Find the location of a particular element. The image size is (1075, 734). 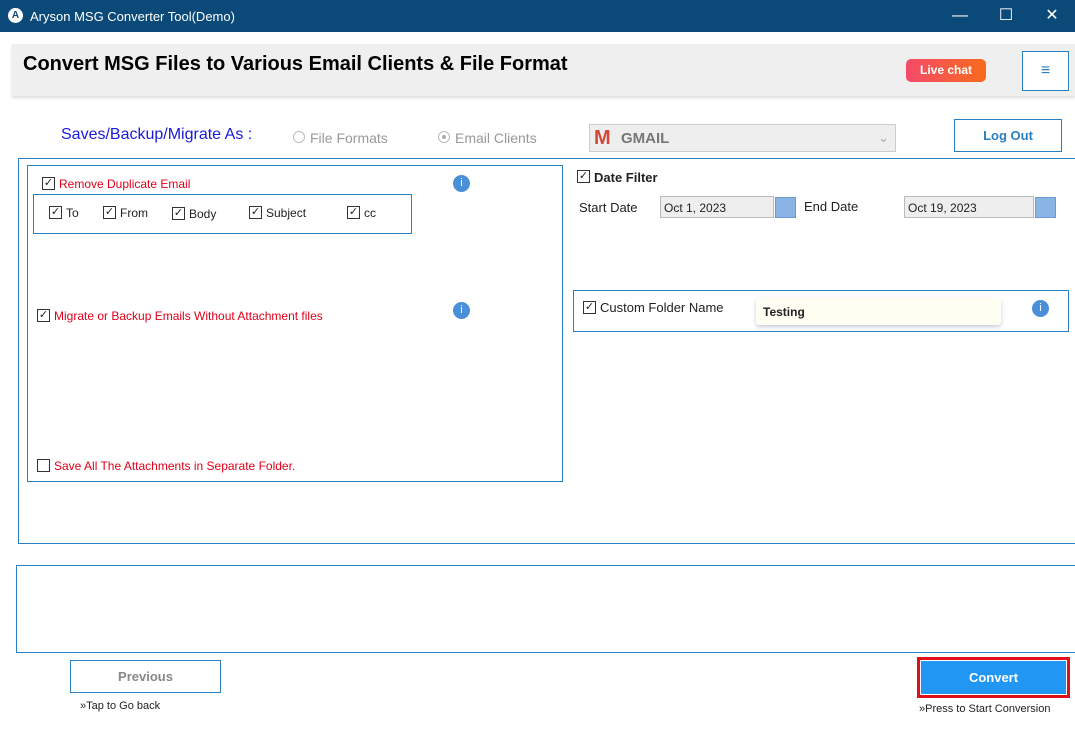

log-panel is located at coordinates (545, 609).